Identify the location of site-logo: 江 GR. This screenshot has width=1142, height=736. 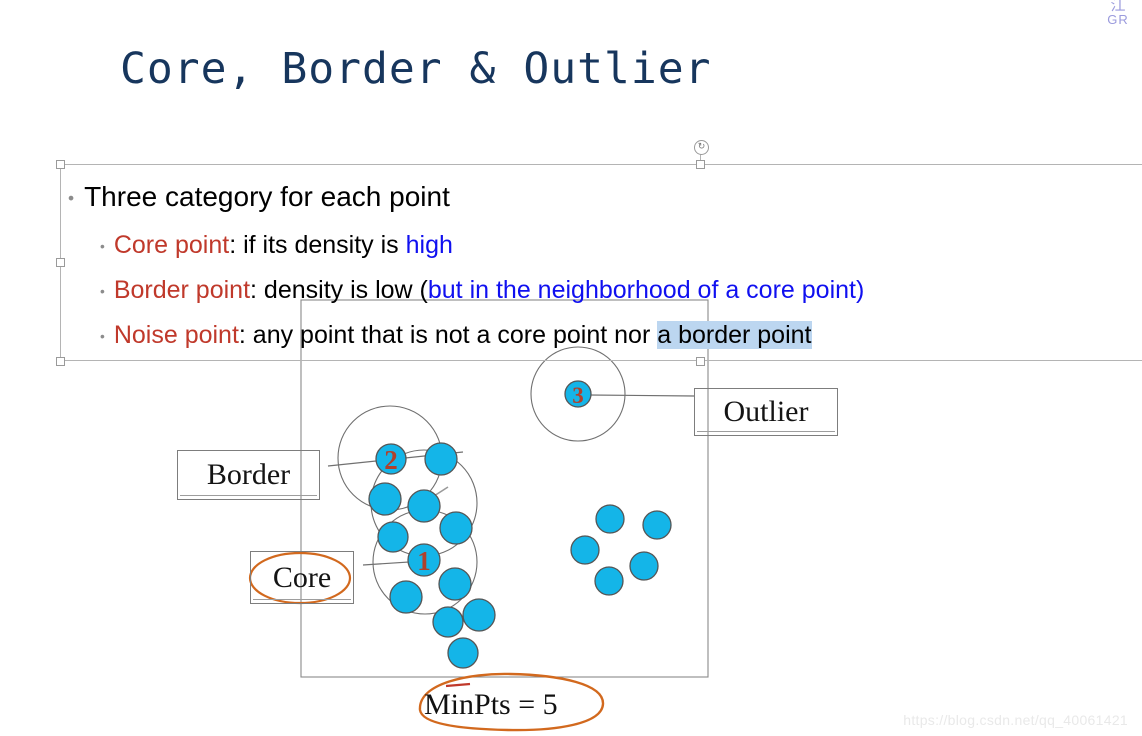
(1118, 13).